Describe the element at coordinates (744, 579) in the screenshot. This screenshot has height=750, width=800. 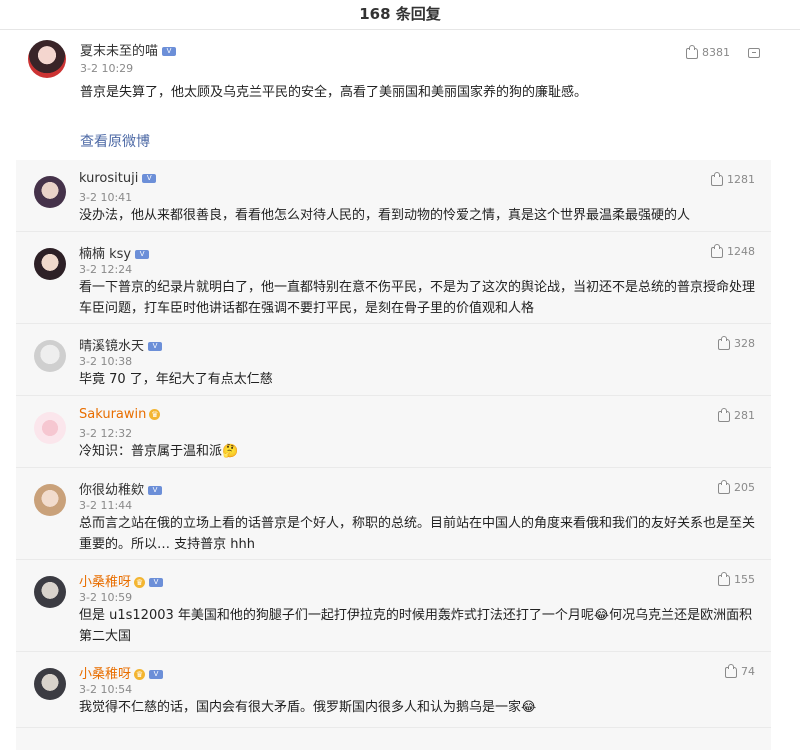
I see `like-count: 155` at that location.